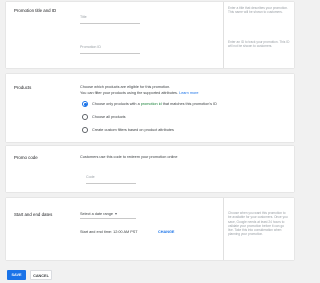 This screenshot has width=320, height=283. What do you see at coordinates (111, 183) in the screenshot?
I see `code-input` at bounding box center [111, 183].